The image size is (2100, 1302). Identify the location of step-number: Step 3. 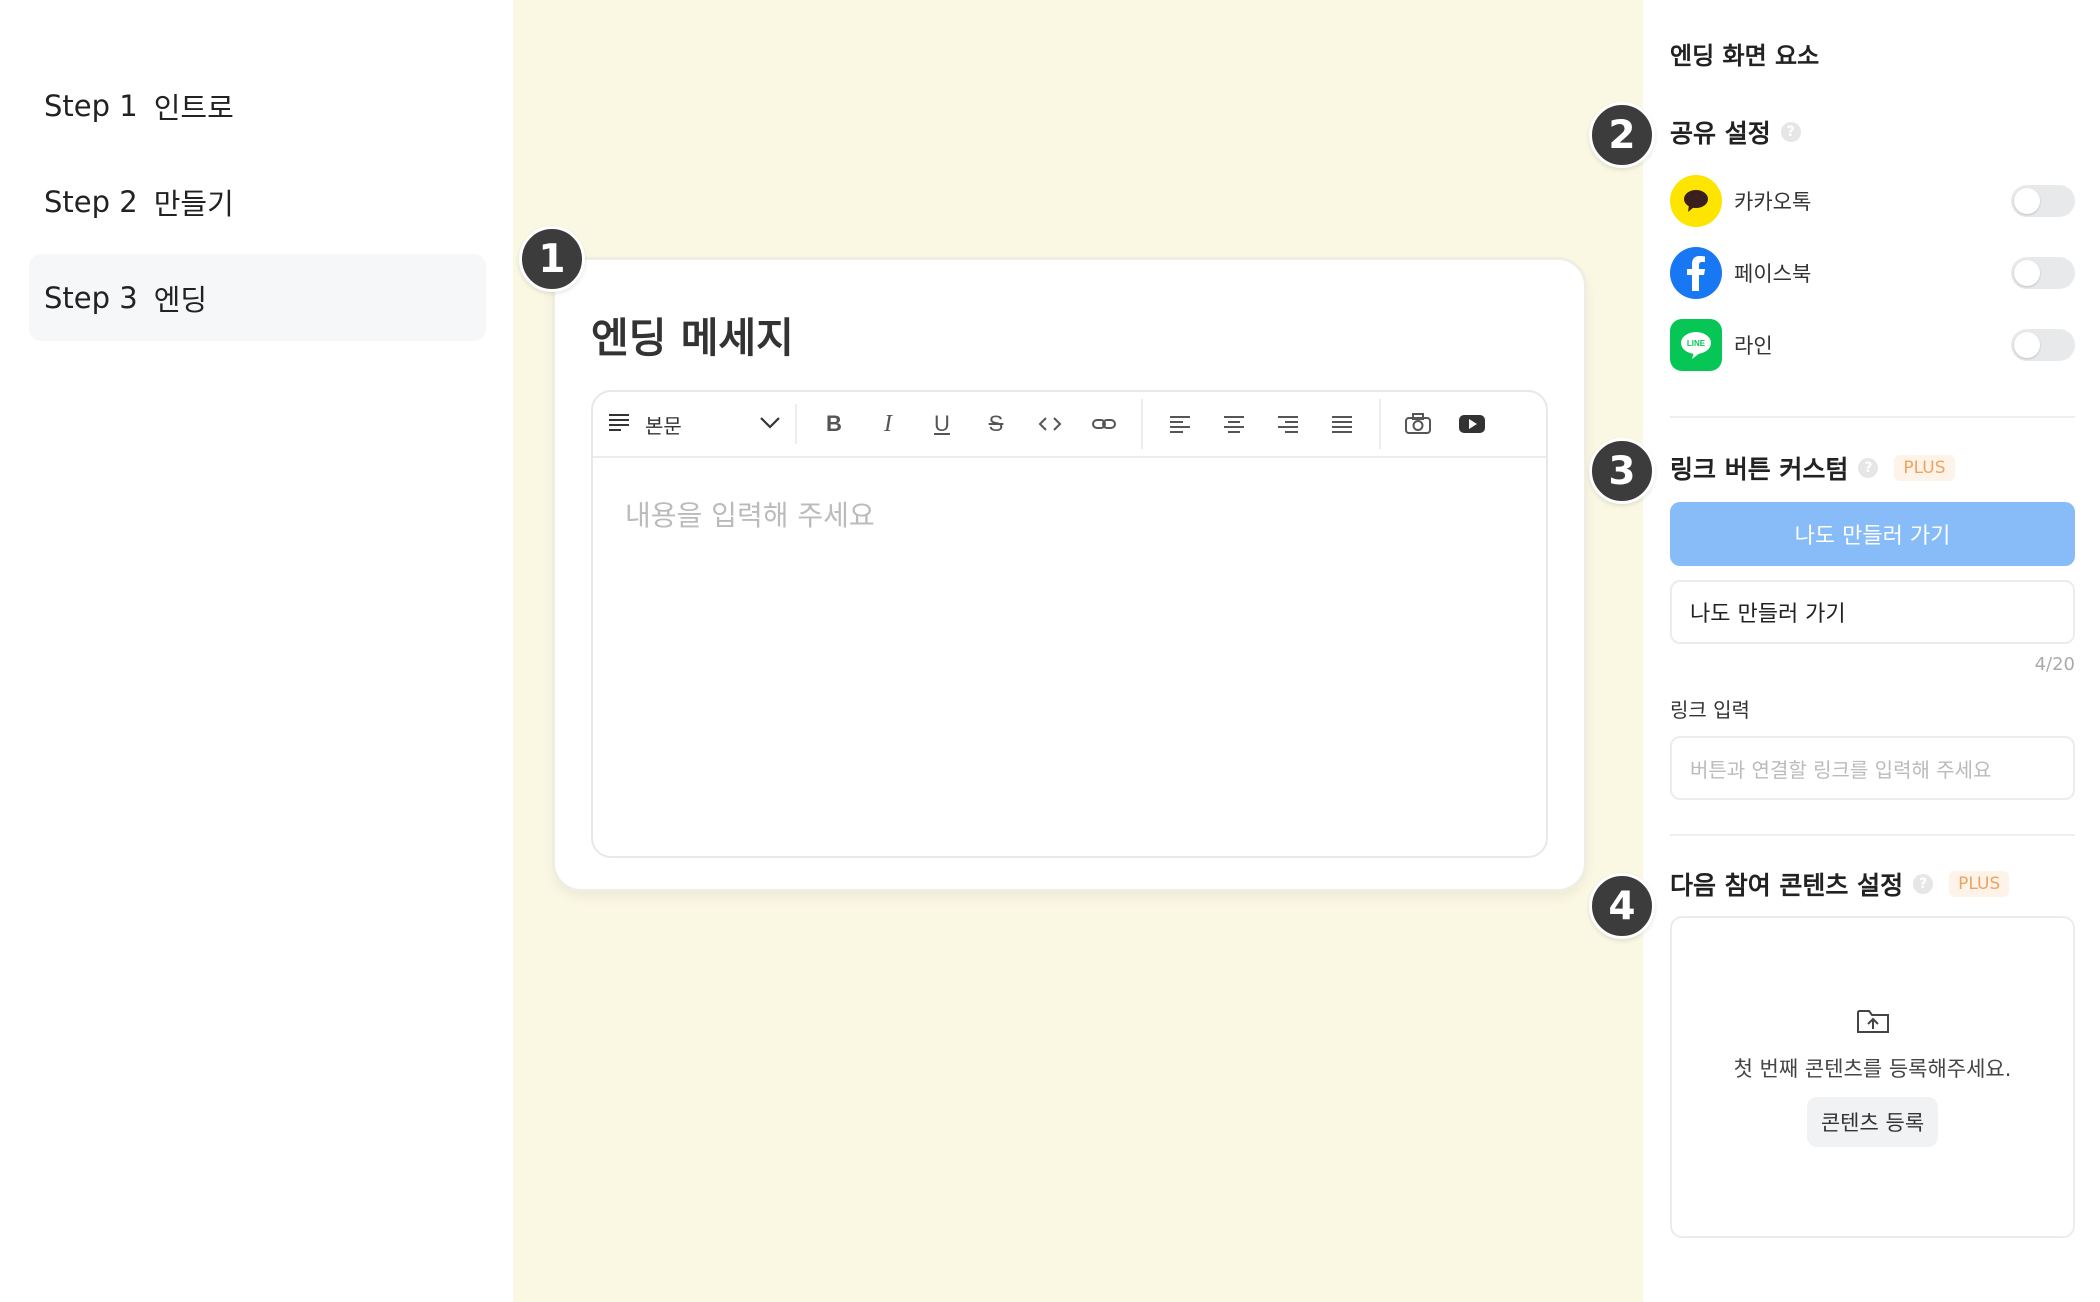
(91, 297).